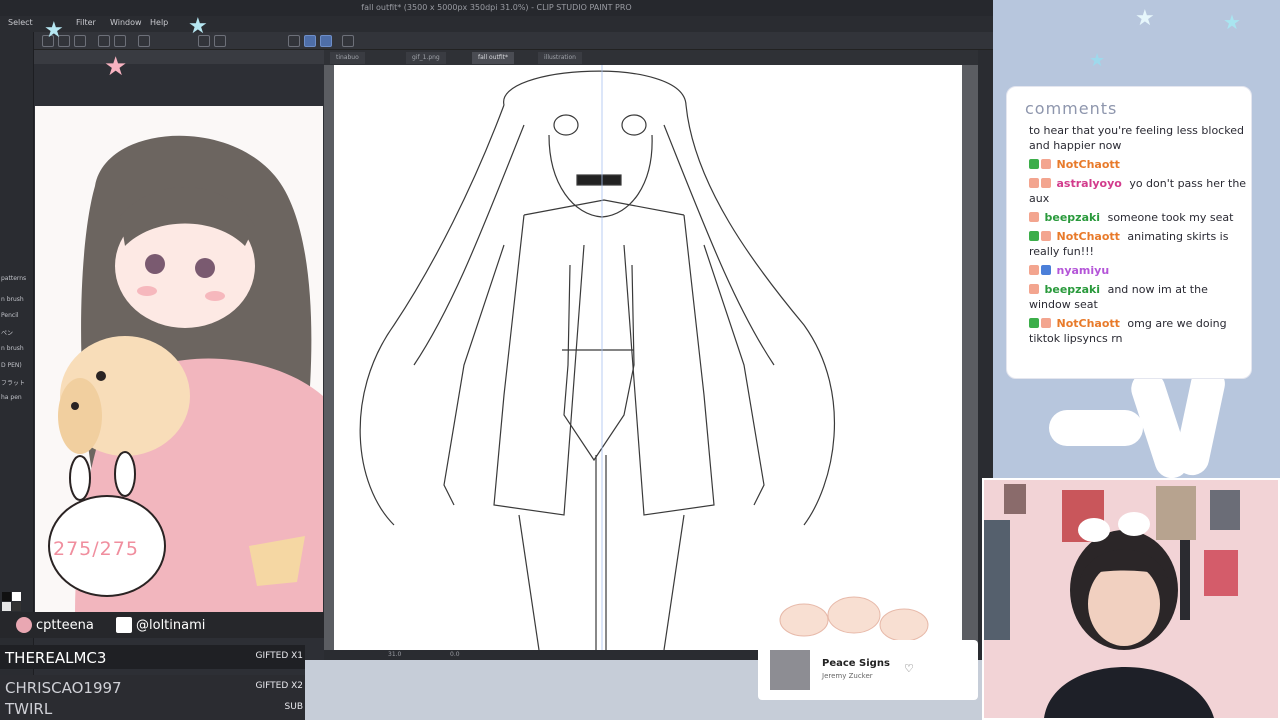  What do you see at coordinates (144, 41) in the screenshot?
I see `clear-icon` at bounding box center [144, 41].